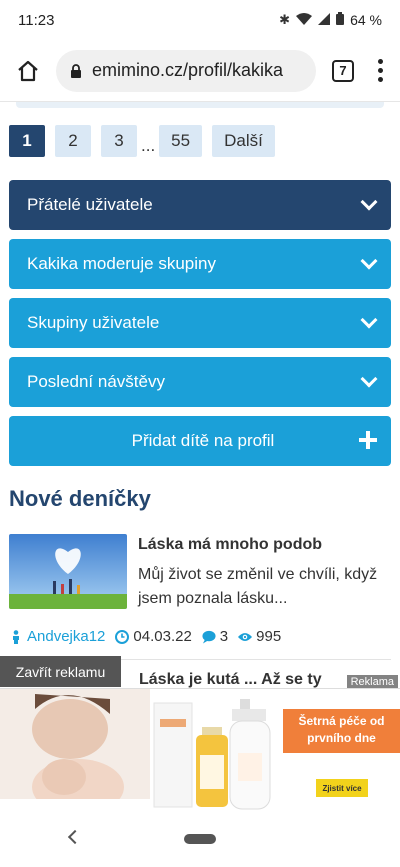 The image size is (400, 867). I want to click on advertisement-banner: Šetrná péče od prvního dne Zjistit více, so click(200, 751).